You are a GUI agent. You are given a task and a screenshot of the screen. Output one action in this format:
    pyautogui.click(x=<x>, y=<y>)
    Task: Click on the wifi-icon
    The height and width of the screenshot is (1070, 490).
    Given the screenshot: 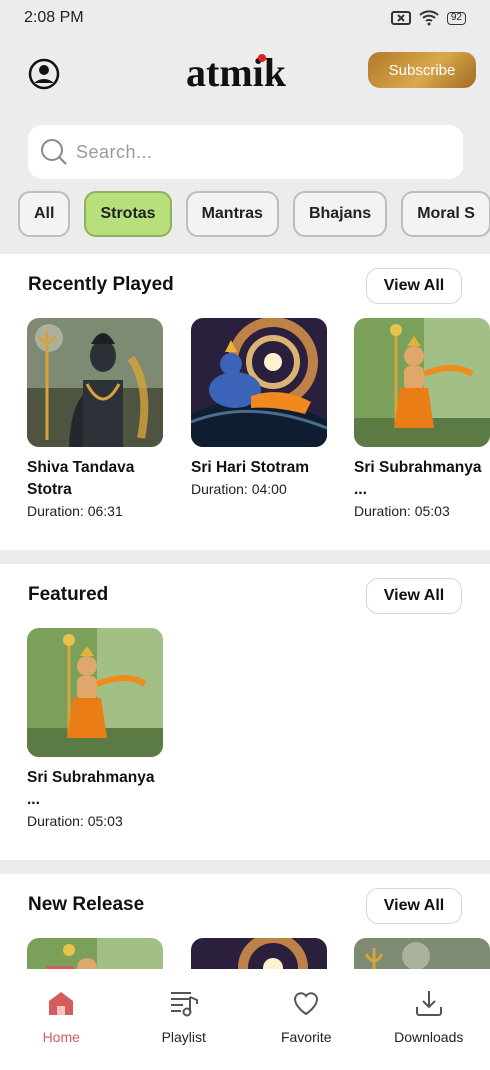 What is the action you would take?
    pyautogui.click(x=429, y=18)
    